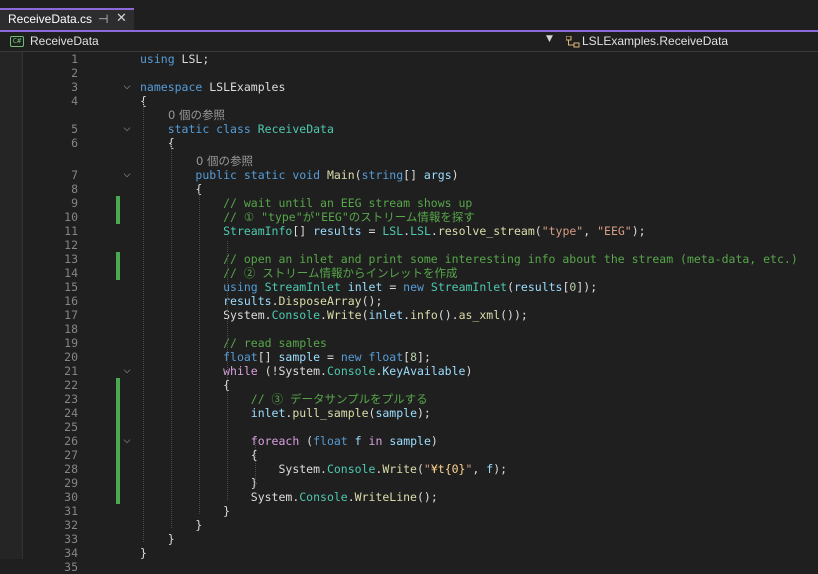 This screenshot has height=574, width=818. I want to click on navigation-bar: C# ReceiveData ▼ LSLExamples.ReceiveData, so click(409, 42).